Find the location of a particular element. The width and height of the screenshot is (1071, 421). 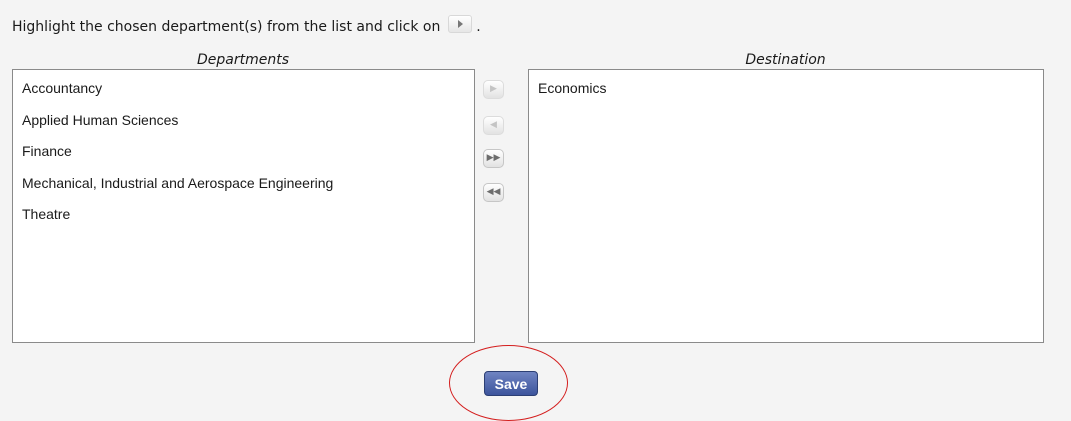

department-option: Accountancy is located at coordinates (248, 94).